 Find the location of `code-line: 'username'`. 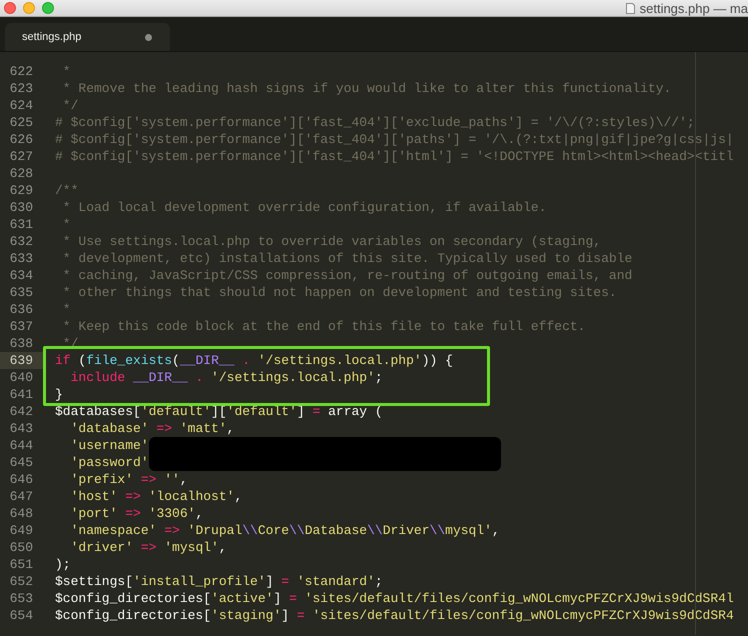

code-line: 'username' is located at coordinates (109, 445).